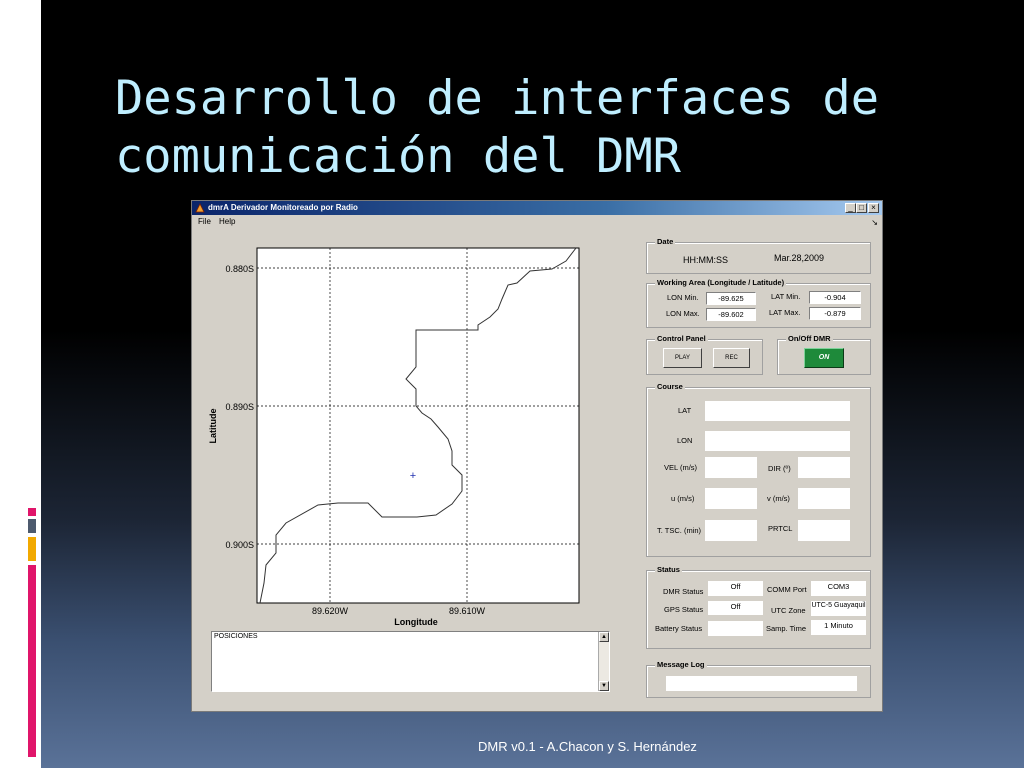 This screenshot has height=768, width=1024. Describe the element at coordinates (681, 664) in the screenshot. I see `message-log-title: Message Log` at that location.